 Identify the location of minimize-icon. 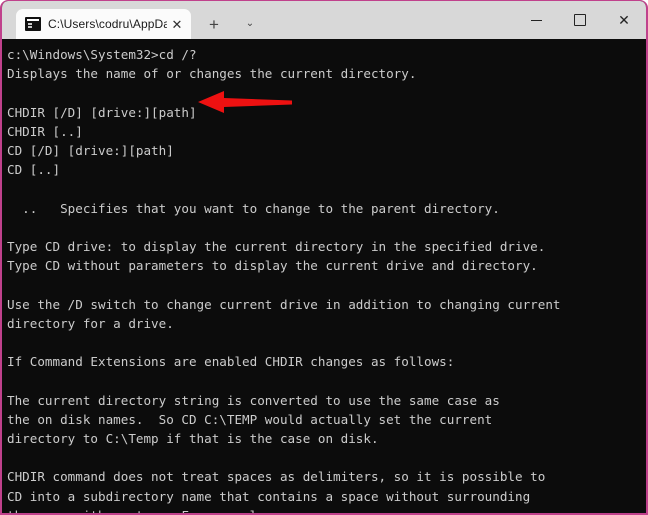
(536, 20).